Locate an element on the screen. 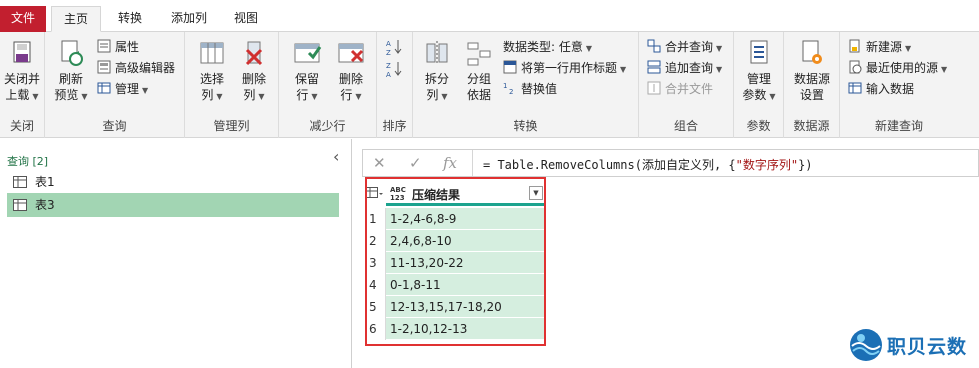 The image size is (979, 368). new-source-icon is located at coordinates (854, 46).